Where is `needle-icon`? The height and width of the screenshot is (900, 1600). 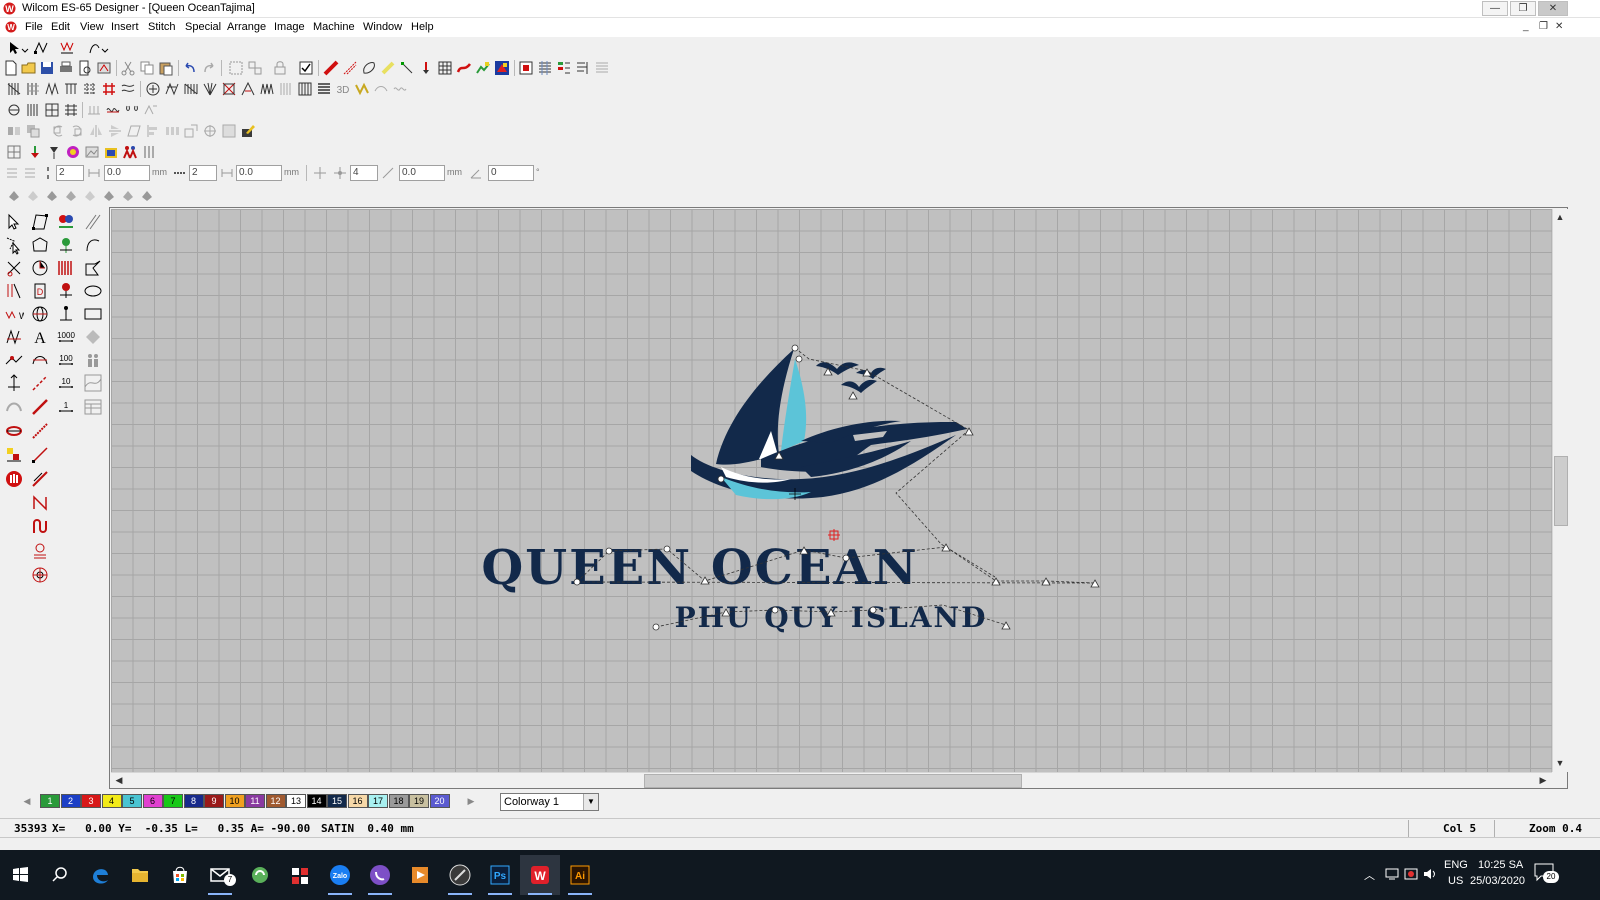 needle-icon is located at coordinates (54, 152).